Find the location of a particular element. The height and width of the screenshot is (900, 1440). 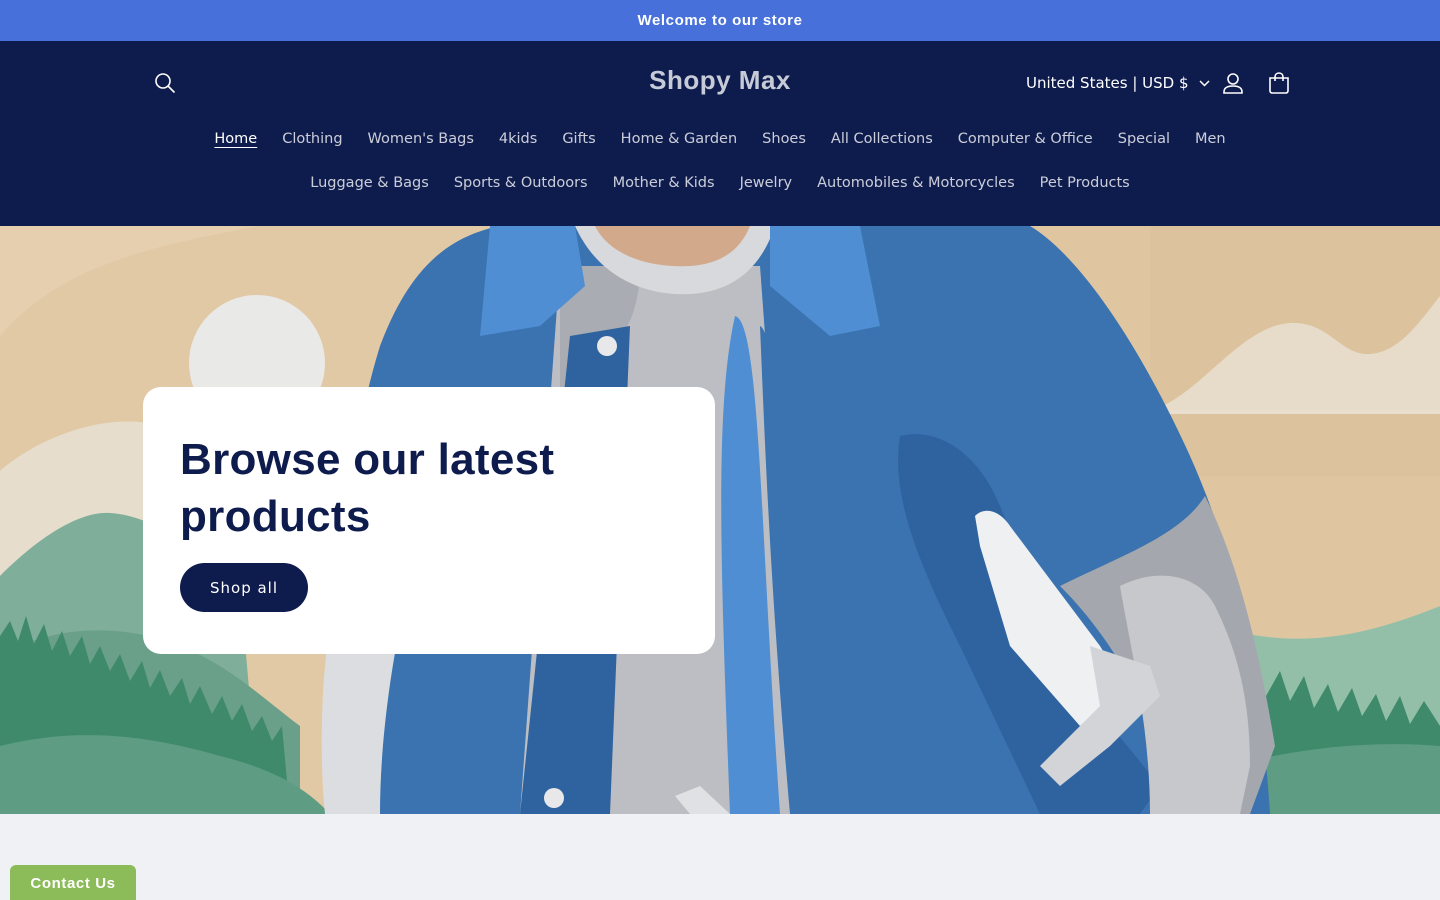

nav-link-4kids: 4kids is located at coordinates (517, 139).